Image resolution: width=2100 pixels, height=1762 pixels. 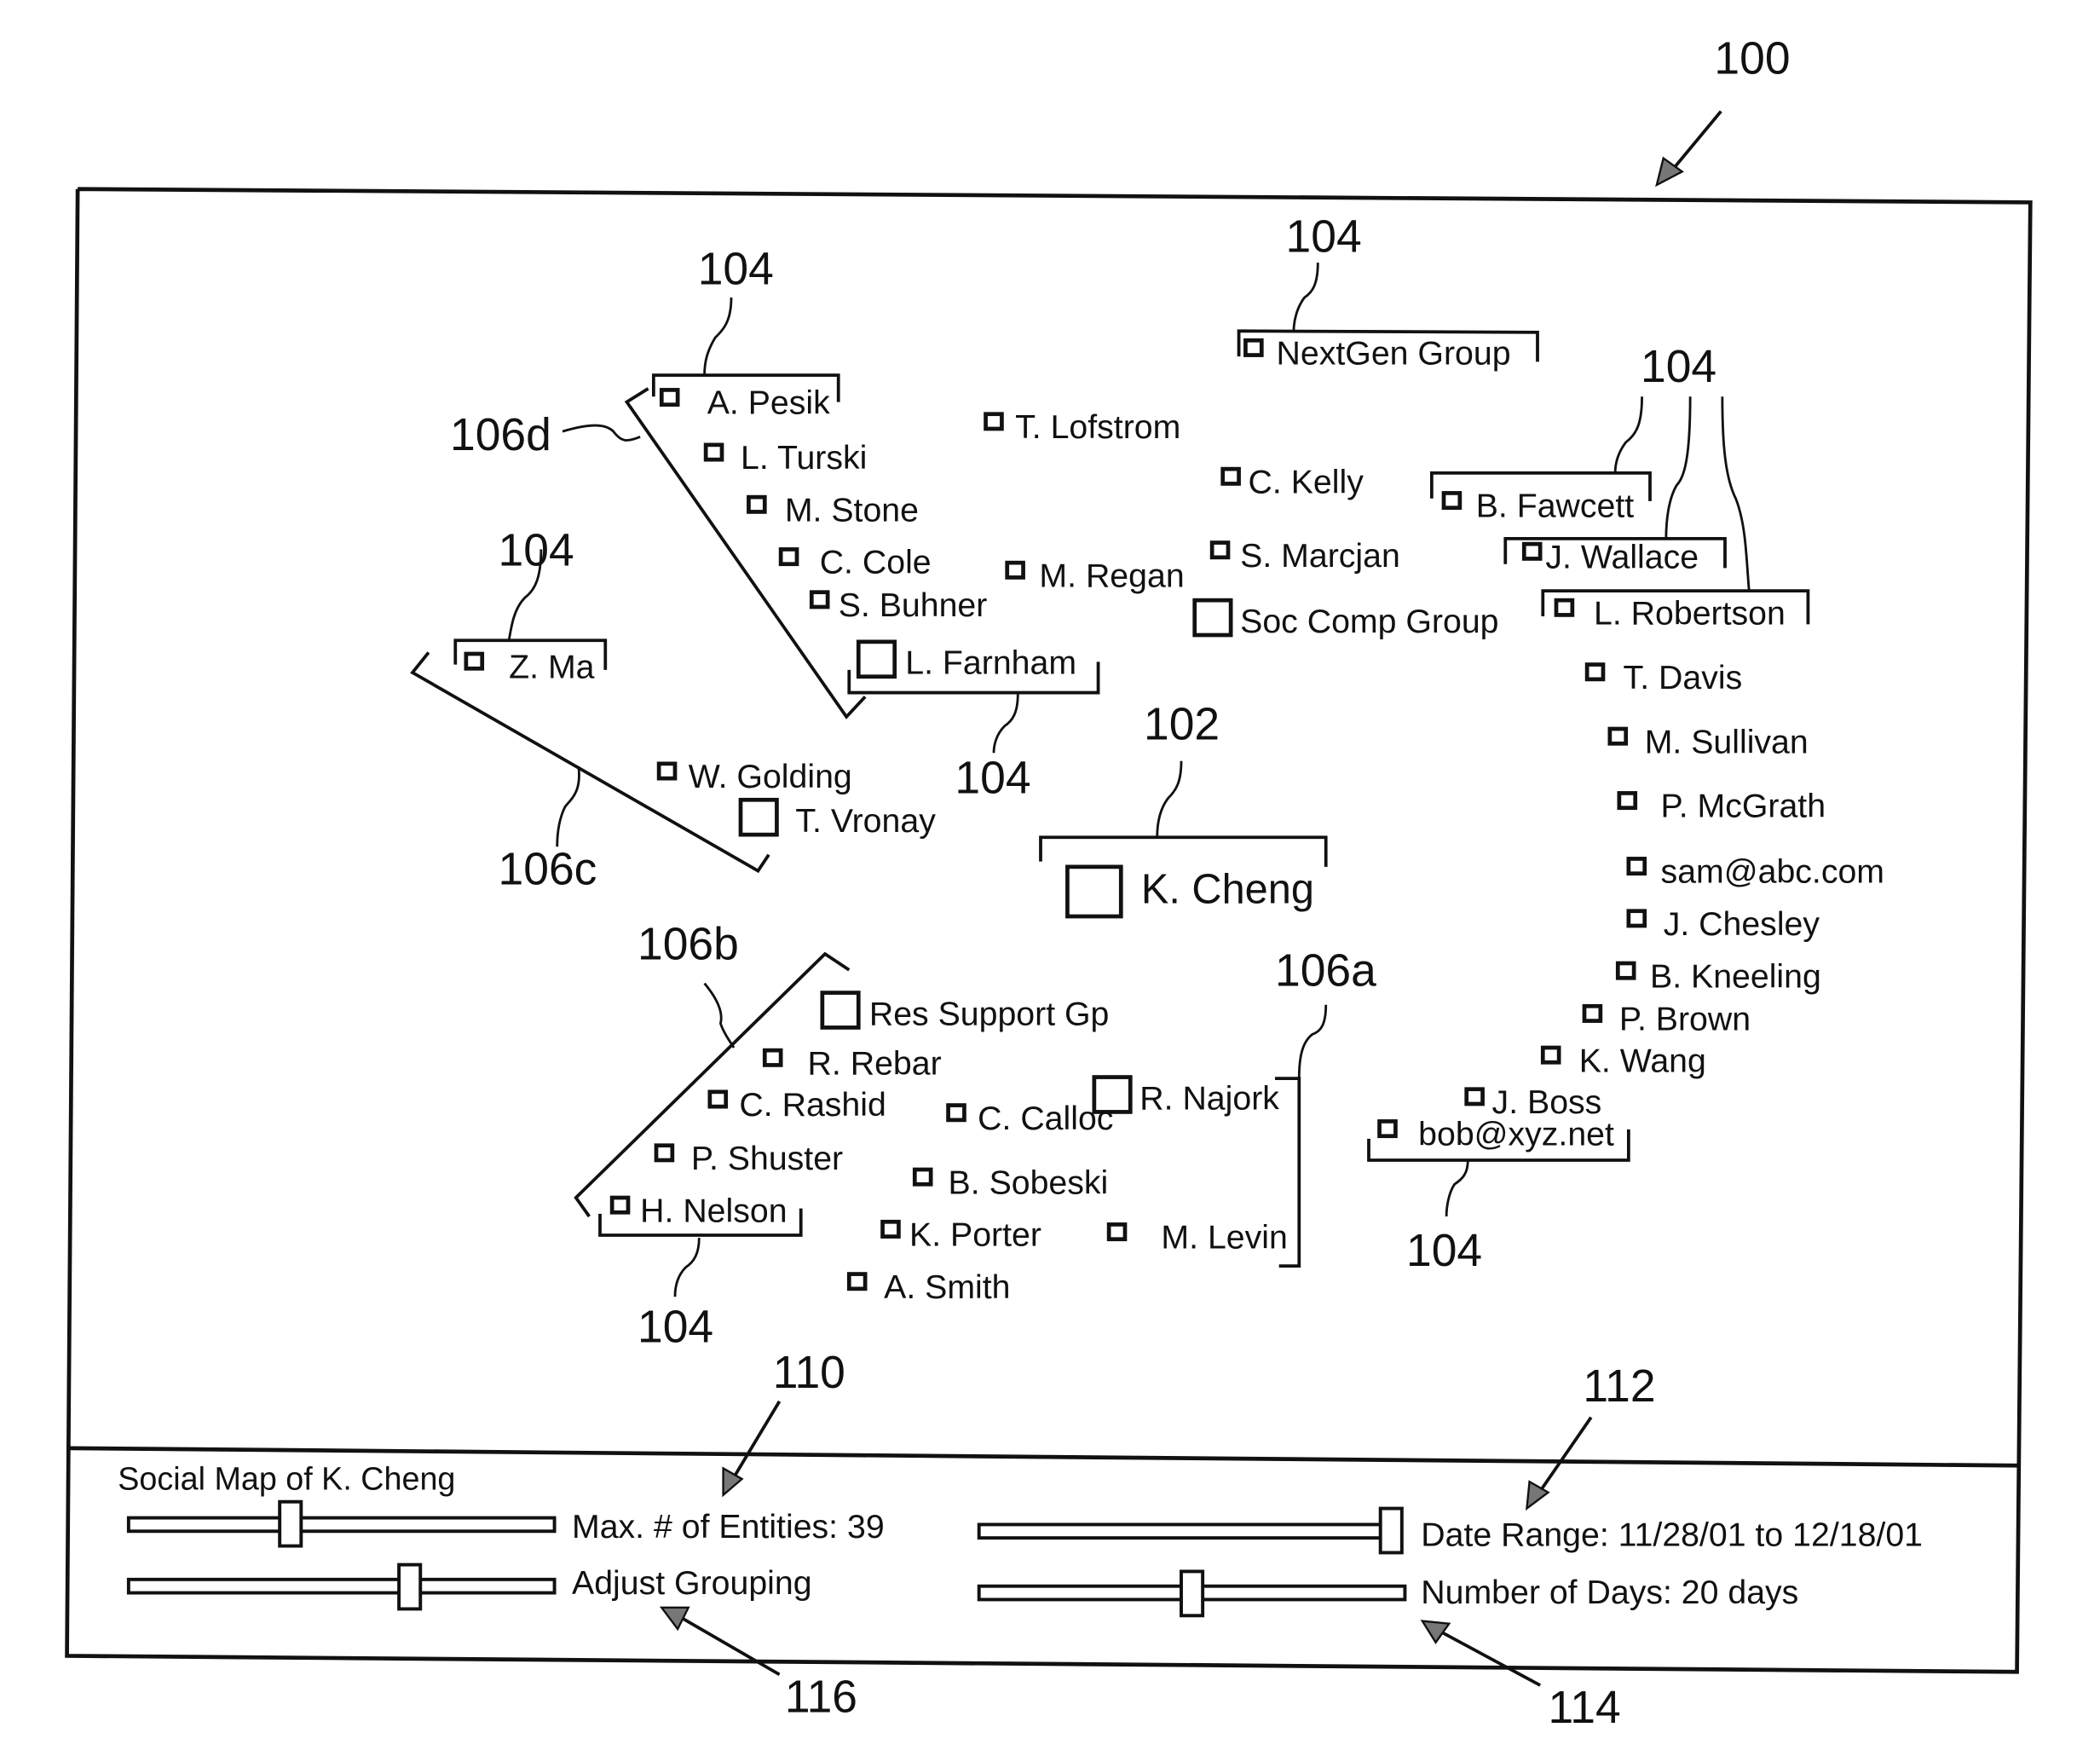 What do you see at coordinates (713, 1210) in the screenshot?
I see `entity-label: H. Nelson` at bounding box center [713, 1210].